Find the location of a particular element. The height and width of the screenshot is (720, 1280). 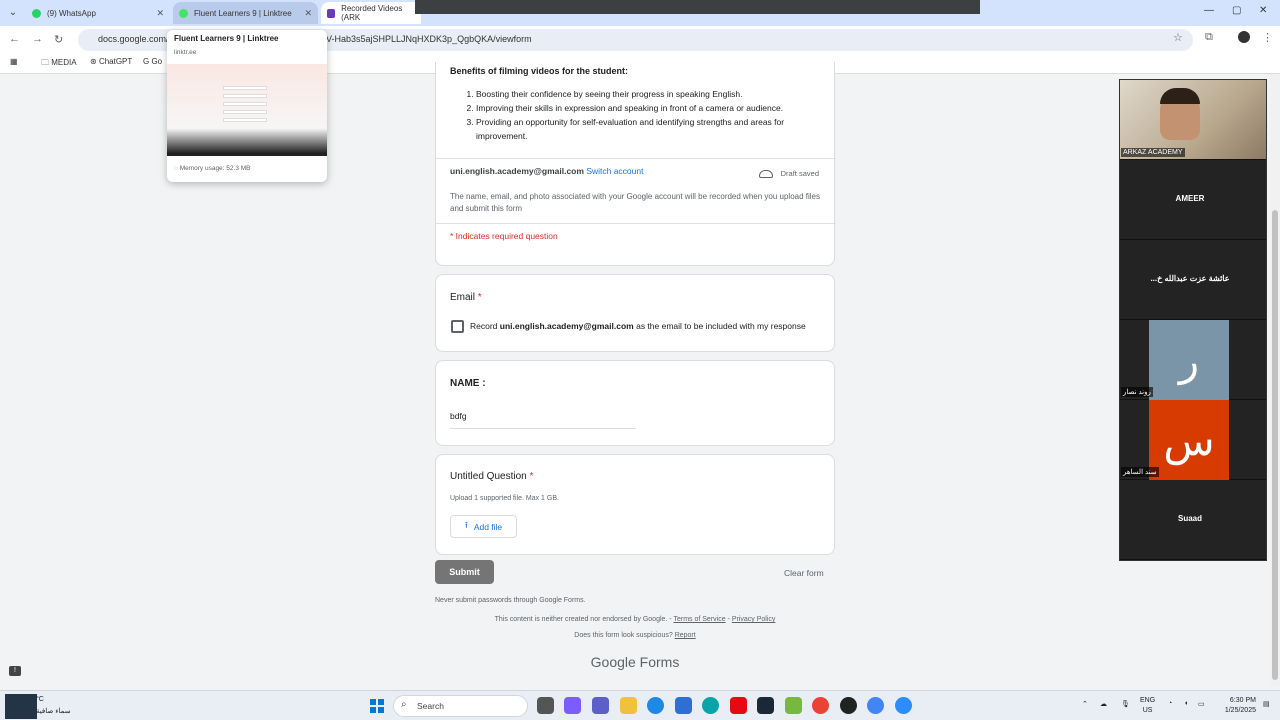

suspicious-row: Does this form look suspicious? Report is located at coordinates (635, 635).